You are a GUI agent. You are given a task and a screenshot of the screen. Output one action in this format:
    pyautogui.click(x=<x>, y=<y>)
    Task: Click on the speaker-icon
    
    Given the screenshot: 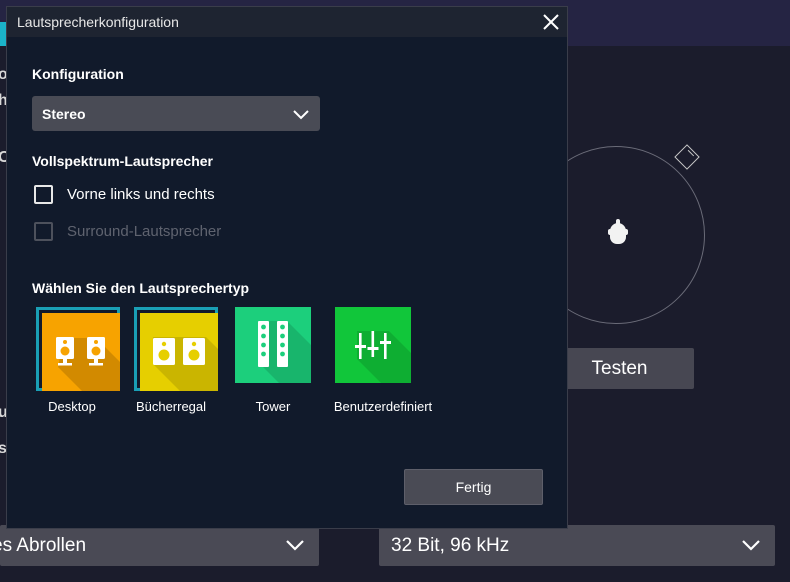 What is the action you would take?
    pyautogui.click(x=687, y=157)
    